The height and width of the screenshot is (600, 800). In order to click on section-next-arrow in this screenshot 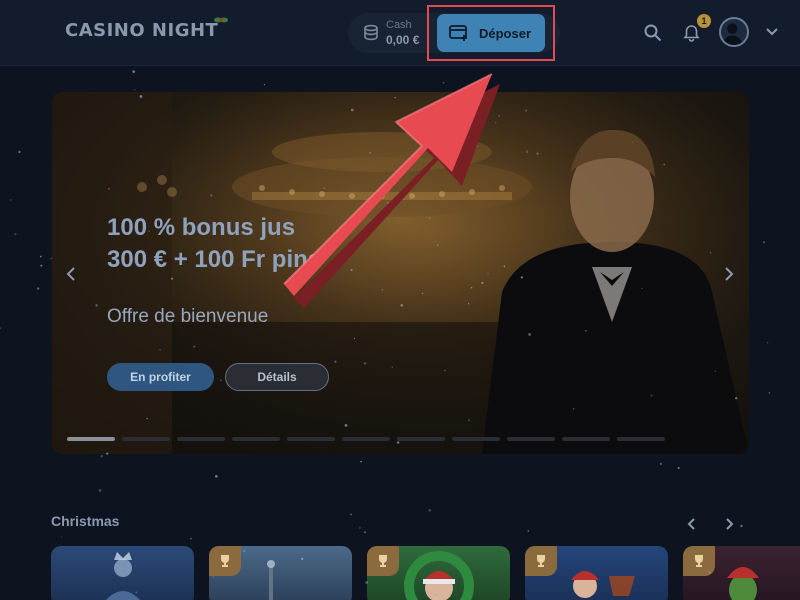, I will do `click(729, 524)`.